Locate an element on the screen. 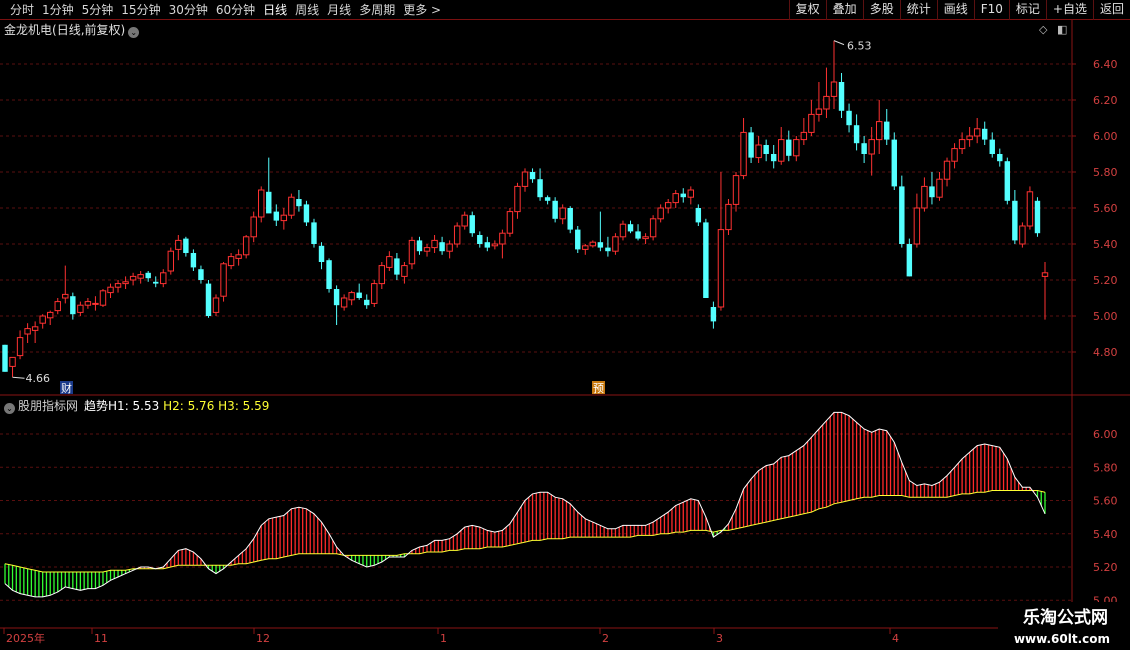  panel-toggle-icon: ◧ is located at coordinates (1062, 29).